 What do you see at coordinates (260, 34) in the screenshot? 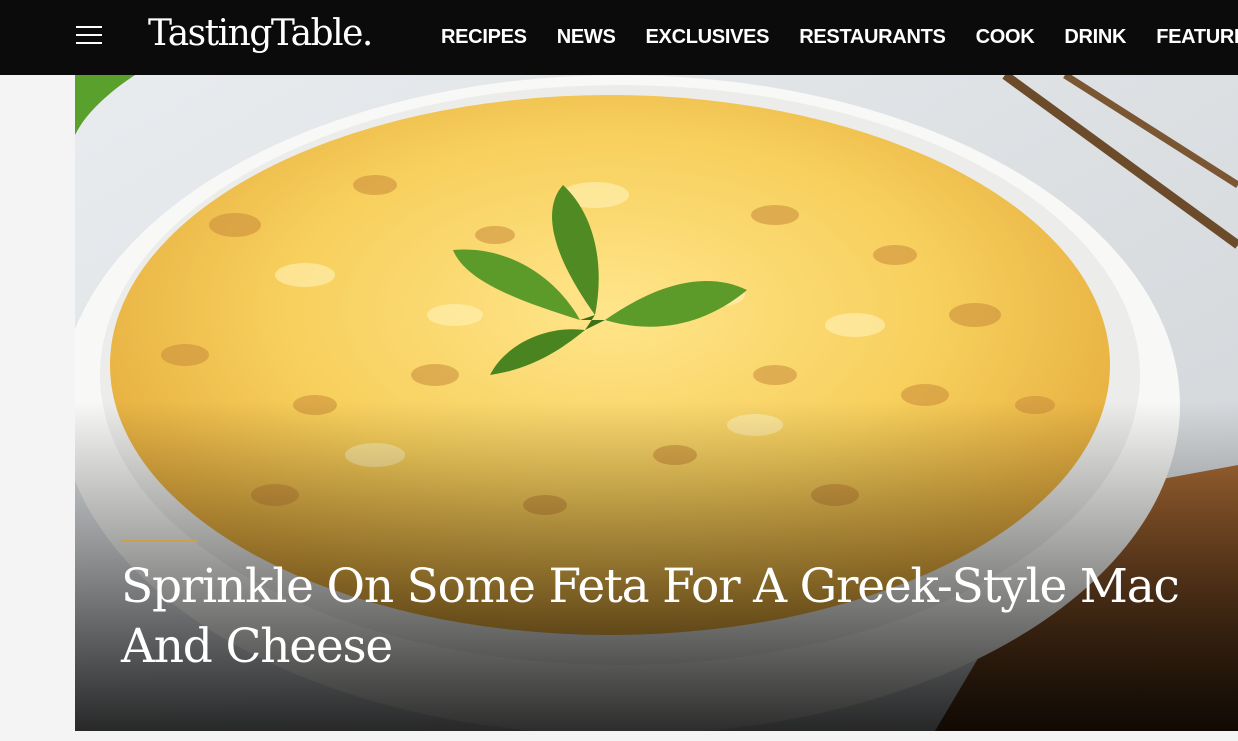
I see `site-logo: TastingTable.` at bounding box center [260, 34].